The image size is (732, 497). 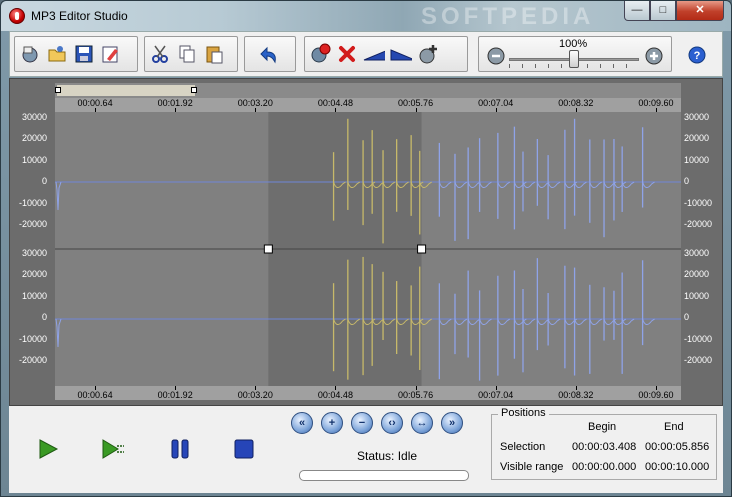 I want to click on close-button: ✕, so click(x=700, y=11).